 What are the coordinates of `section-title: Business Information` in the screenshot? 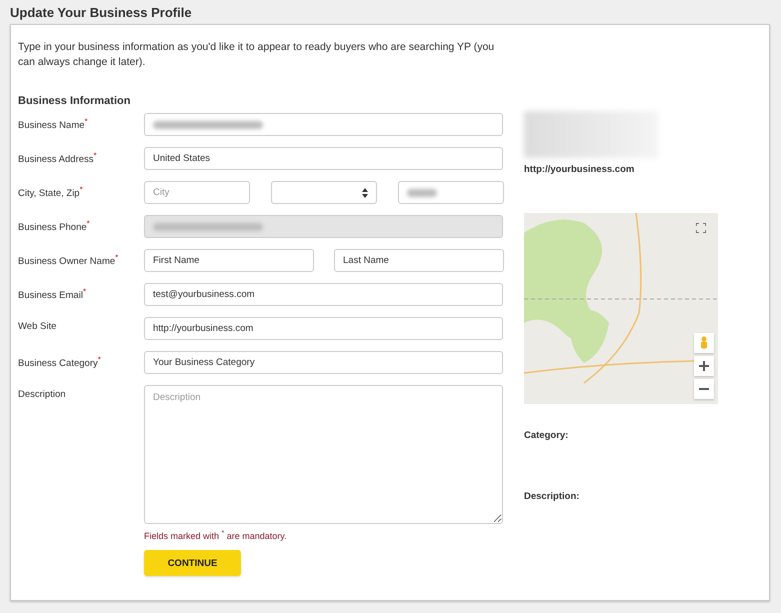 It's located at (75, 102).